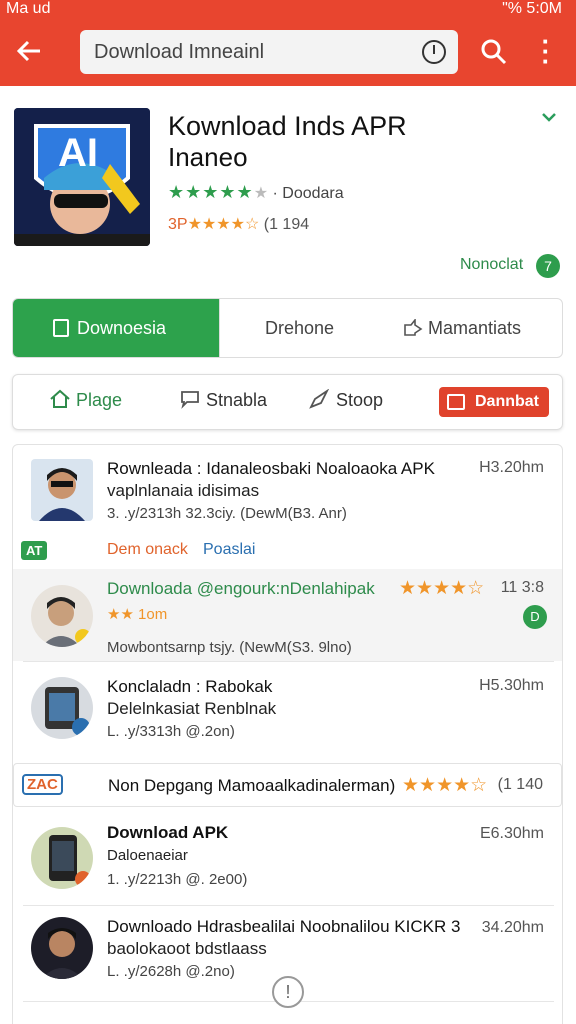 This screenshot has width=576, height=1024. I want to click on bookmark-icon, so click(61, 328).